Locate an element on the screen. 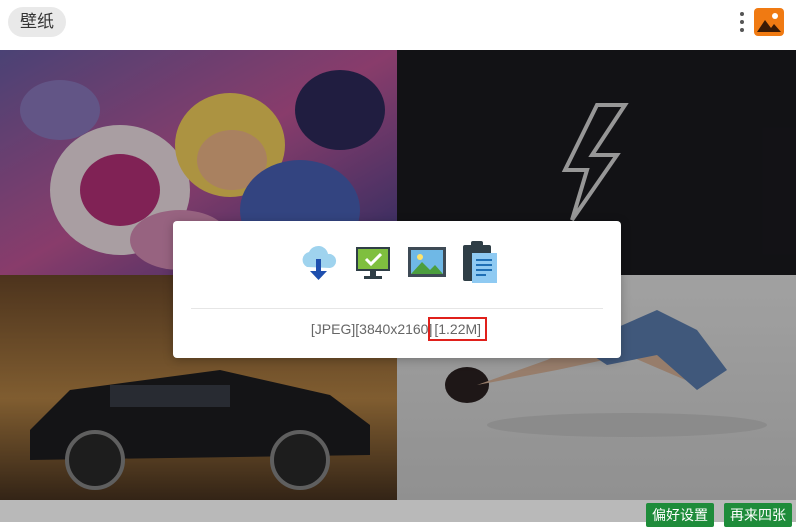 This screenshot has width=796, height=527. kebab-menu-icon is located at coordinates (742, 23).